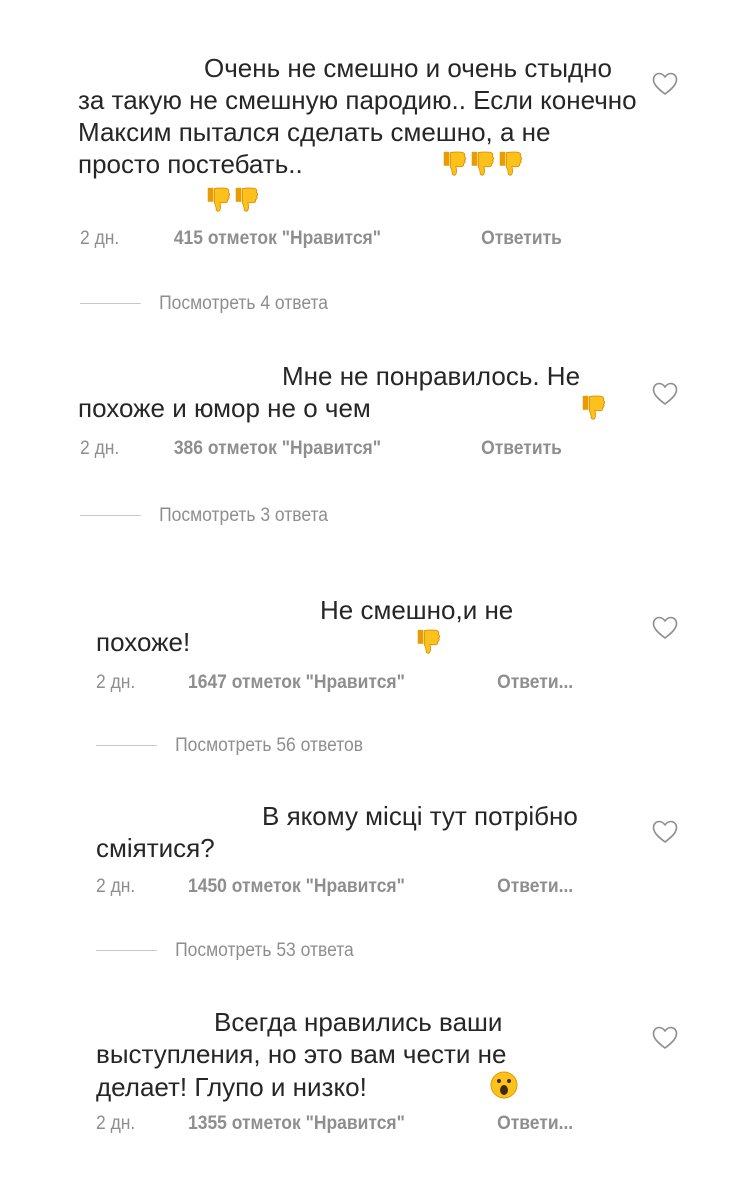 Image resolution: width=752 pixels, height=1200 pixels. I want to click on view-replies-button: Посмотреть 56 ответов, so click(229, 746).